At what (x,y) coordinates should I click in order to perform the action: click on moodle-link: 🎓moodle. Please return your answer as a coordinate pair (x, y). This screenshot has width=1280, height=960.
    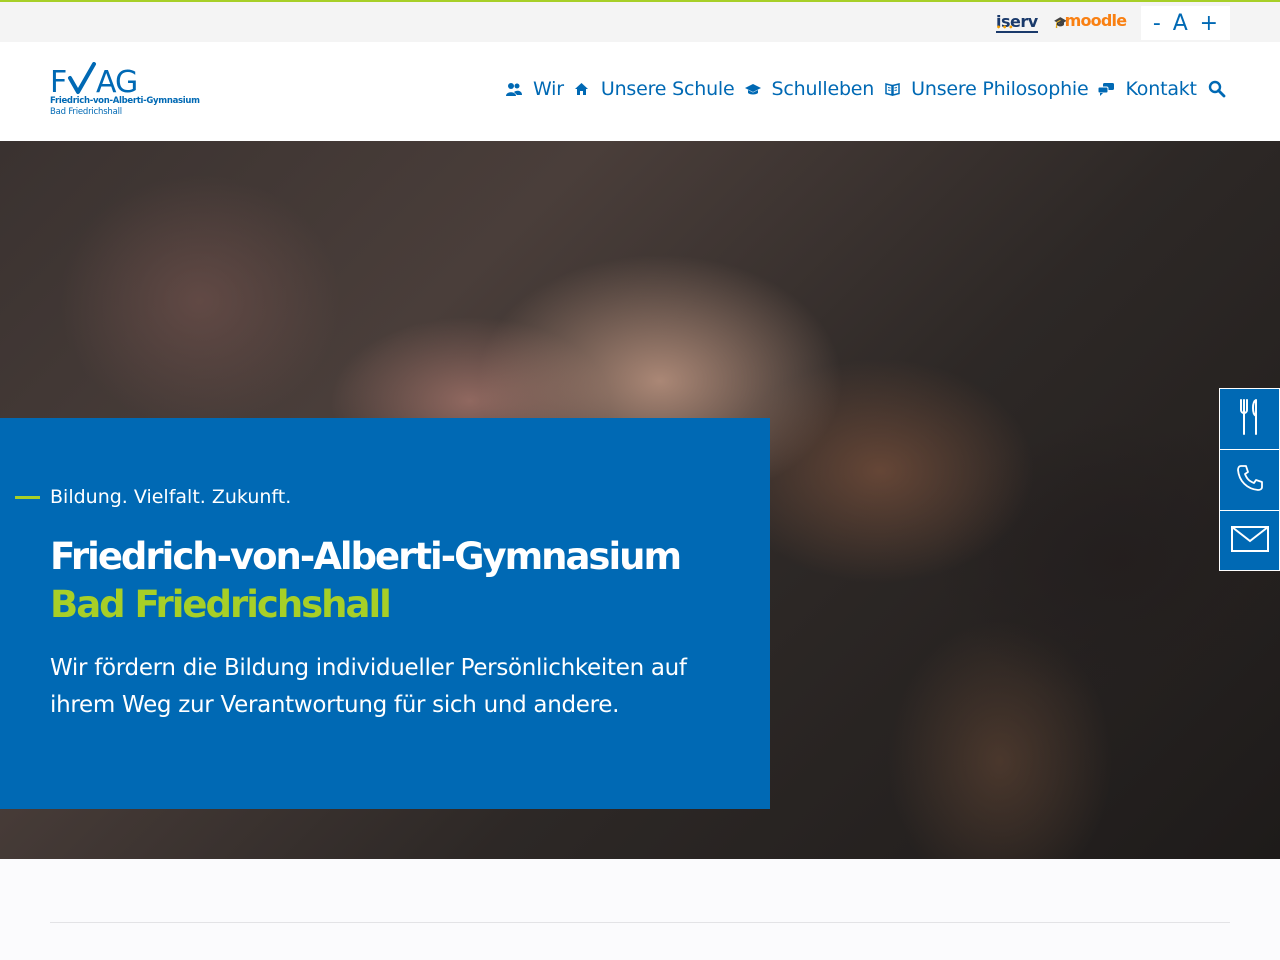
    Looking at the image, I should click on (1090, 22).